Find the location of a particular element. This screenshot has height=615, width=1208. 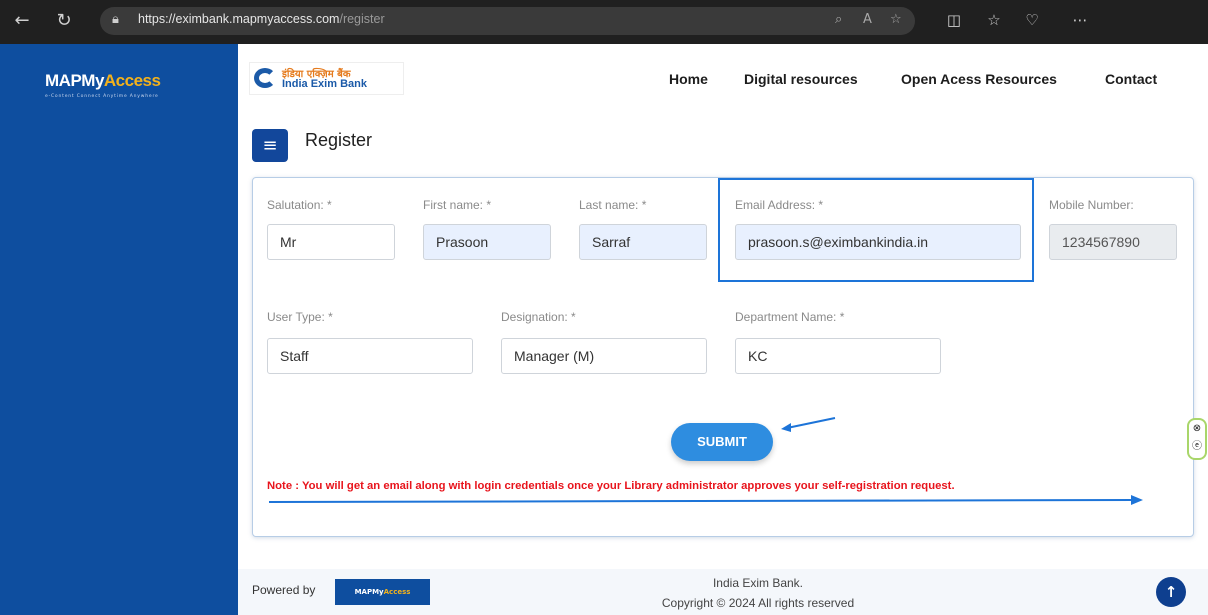

bank-english-name: India Exim Bank is located at coordinates (324, 84).